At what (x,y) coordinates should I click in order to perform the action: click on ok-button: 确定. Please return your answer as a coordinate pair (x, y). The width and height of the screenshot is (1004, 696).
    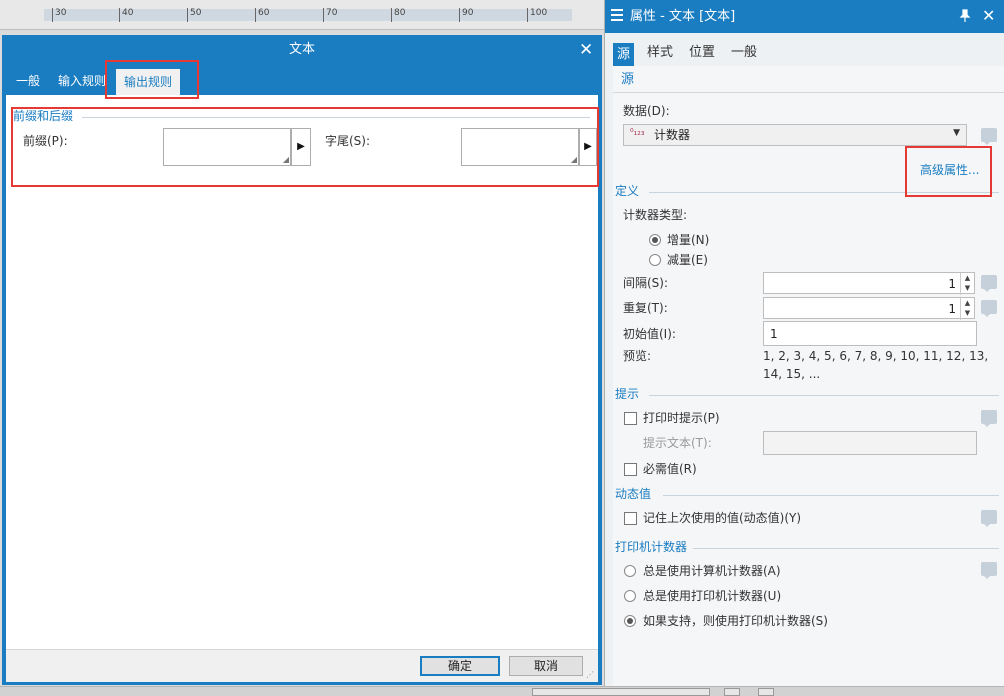
    Looking at the image, I should click on (460, 666).